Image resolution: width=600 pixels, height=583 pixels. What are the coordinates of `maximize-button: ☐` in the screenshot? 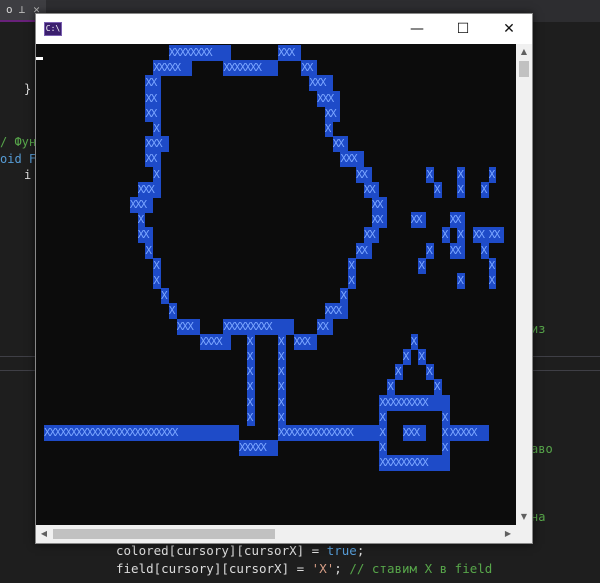 It's located at (463, 29).